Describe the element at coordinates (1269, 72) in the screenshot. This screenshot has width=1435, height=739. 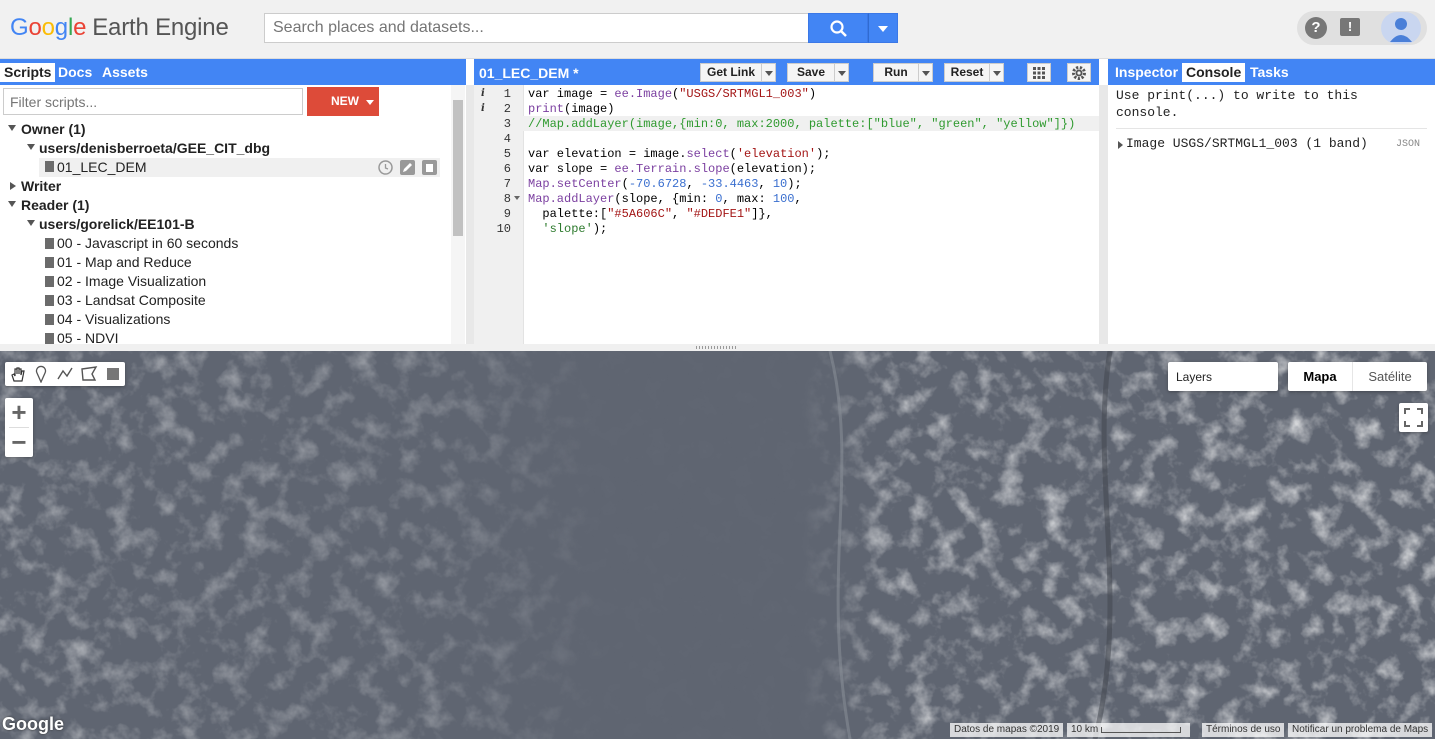
I see `tab-tasks: Tasks` at that location.